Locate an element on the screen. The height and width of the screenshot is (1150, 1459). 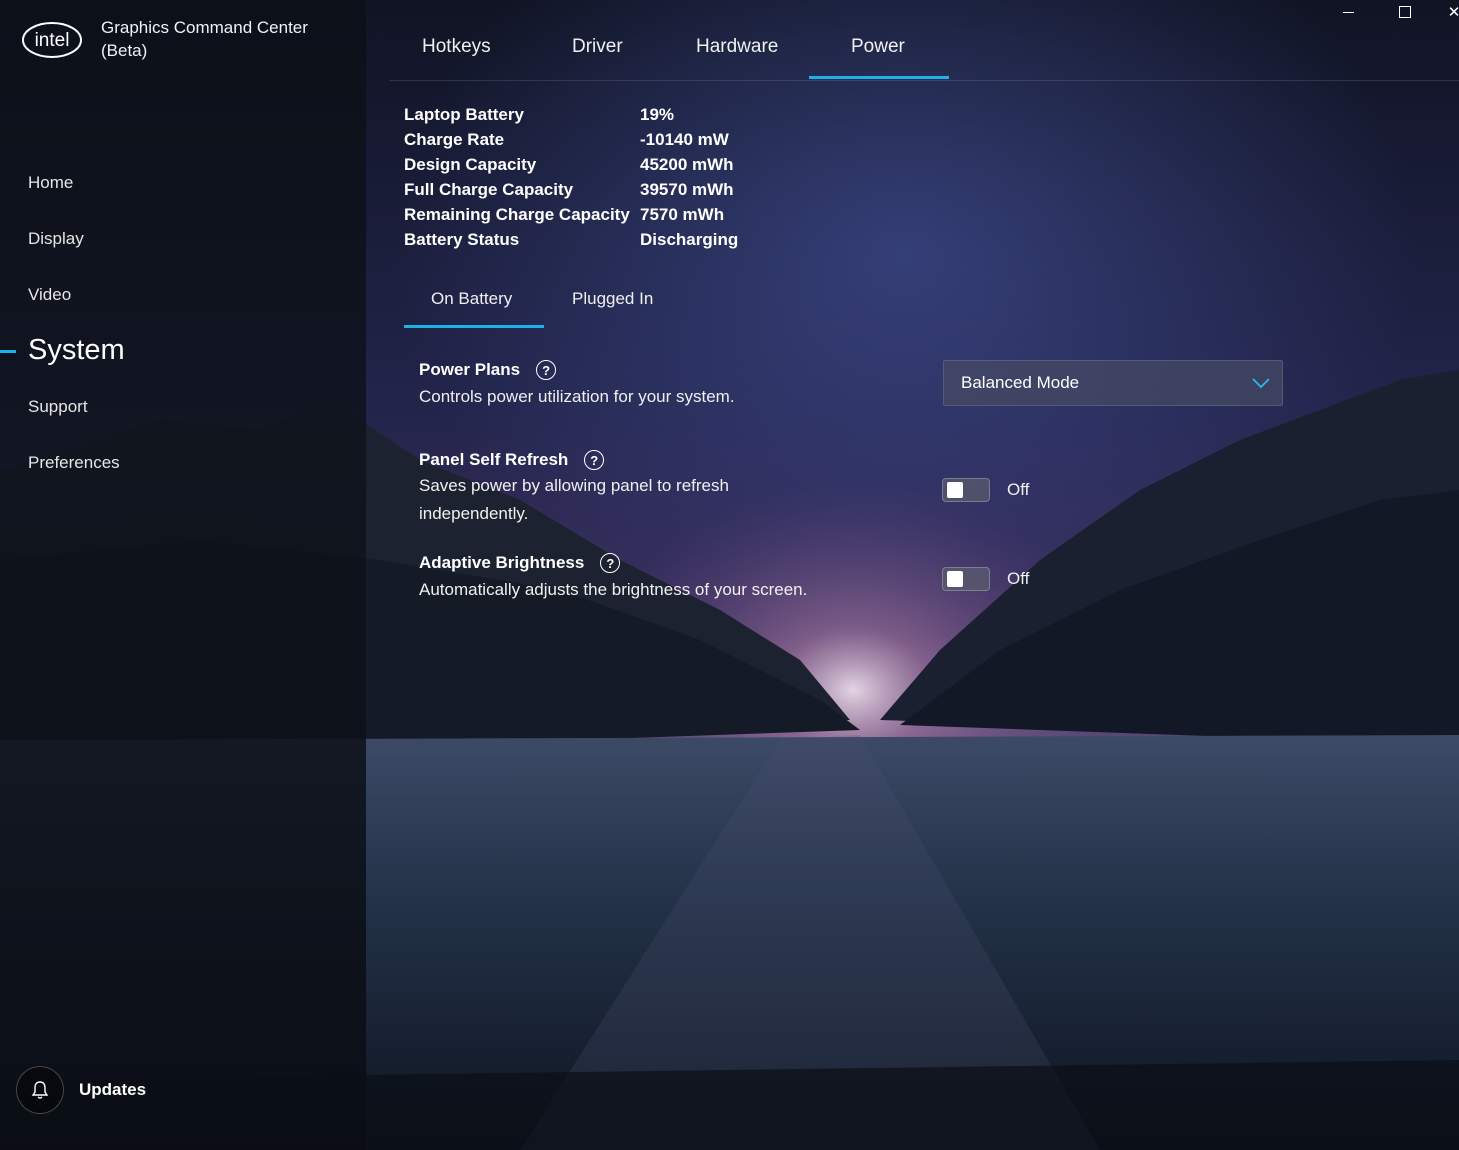
panel-self-refresh-description-line1: Saves power by allowing panel to refresh is located at coordinates (574, 485).